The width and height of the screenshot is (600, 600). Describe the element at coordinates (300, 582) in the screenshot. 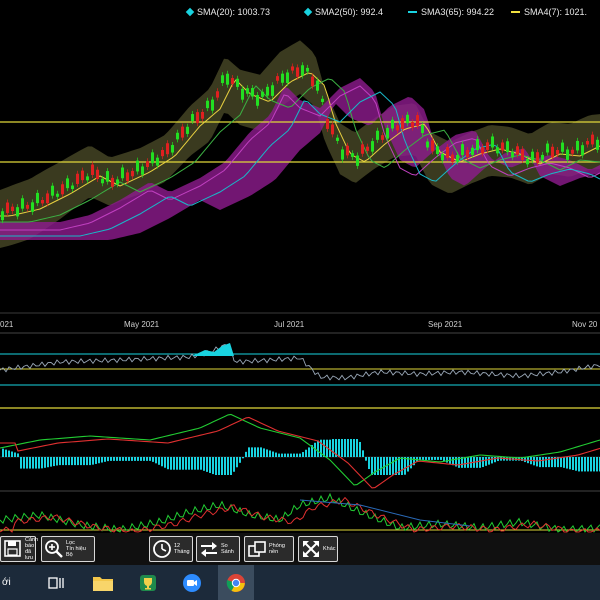

I see `windows-taskbar: ới` at that location.